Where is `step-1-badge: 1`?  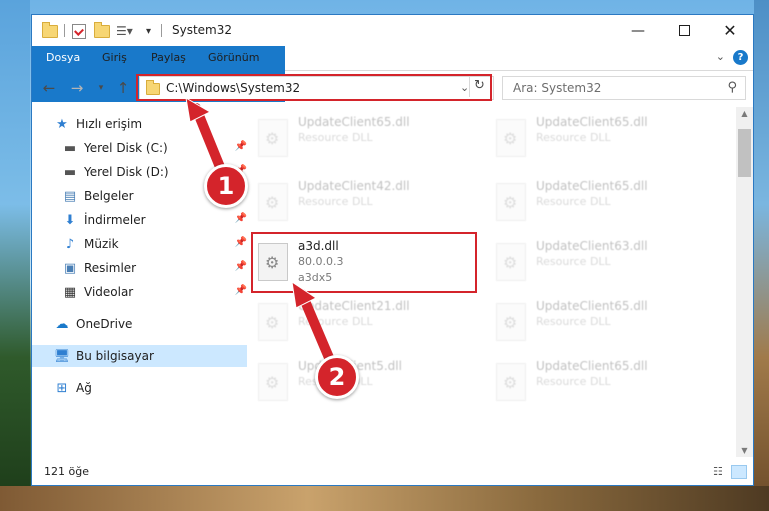 step-1-badge: 1 is located at coordinates (226, 186).